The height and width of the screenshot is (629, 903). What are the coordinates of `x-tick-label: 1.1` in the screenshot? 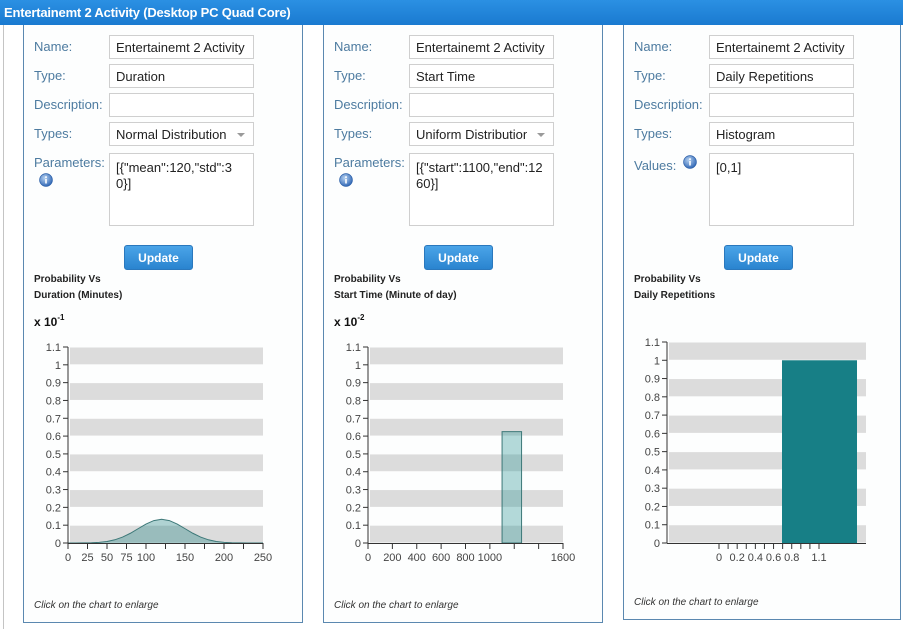 It's located at (818, 558).